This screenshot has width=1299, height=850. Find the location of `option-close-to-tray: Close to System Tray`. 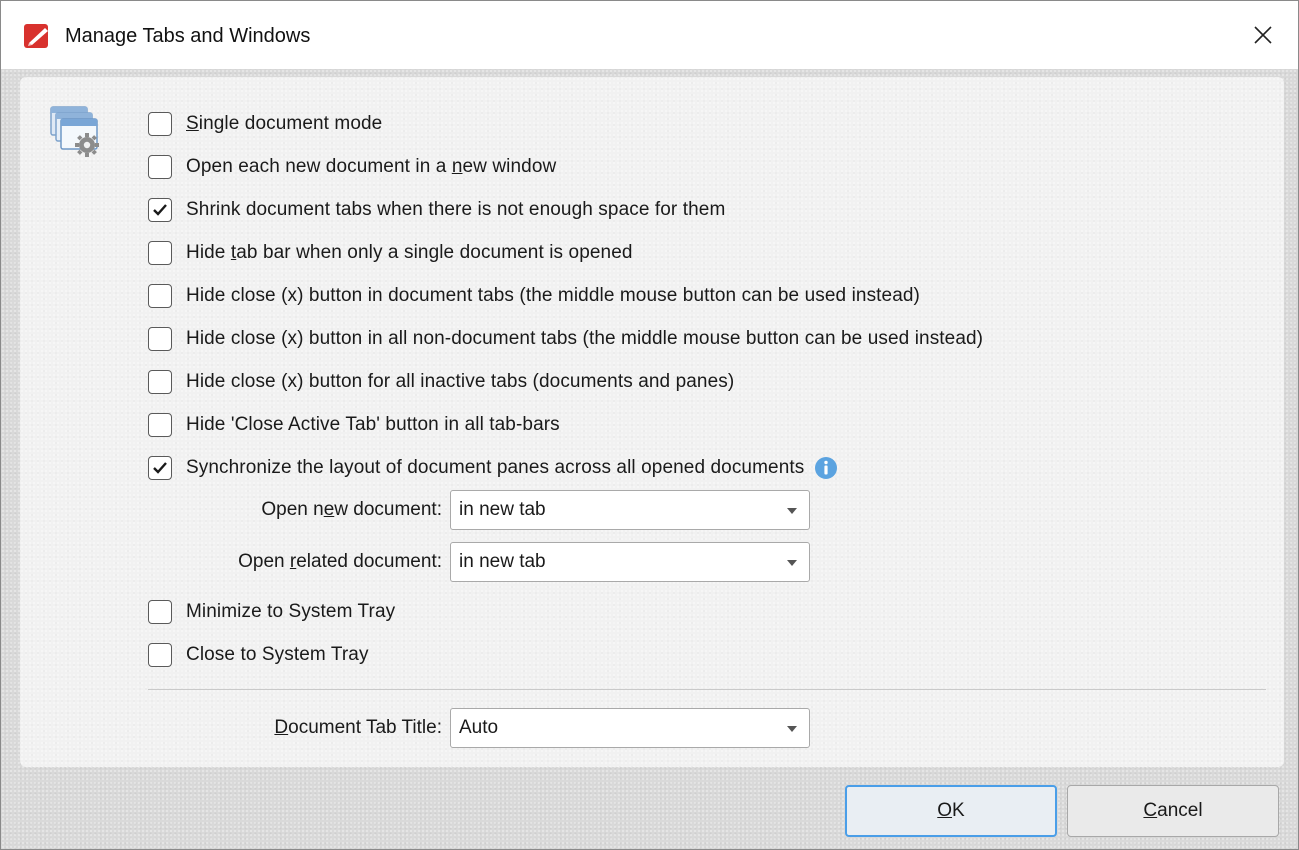

option-close-to-tray: Close to System Tray is located at coordinates (258, 655).